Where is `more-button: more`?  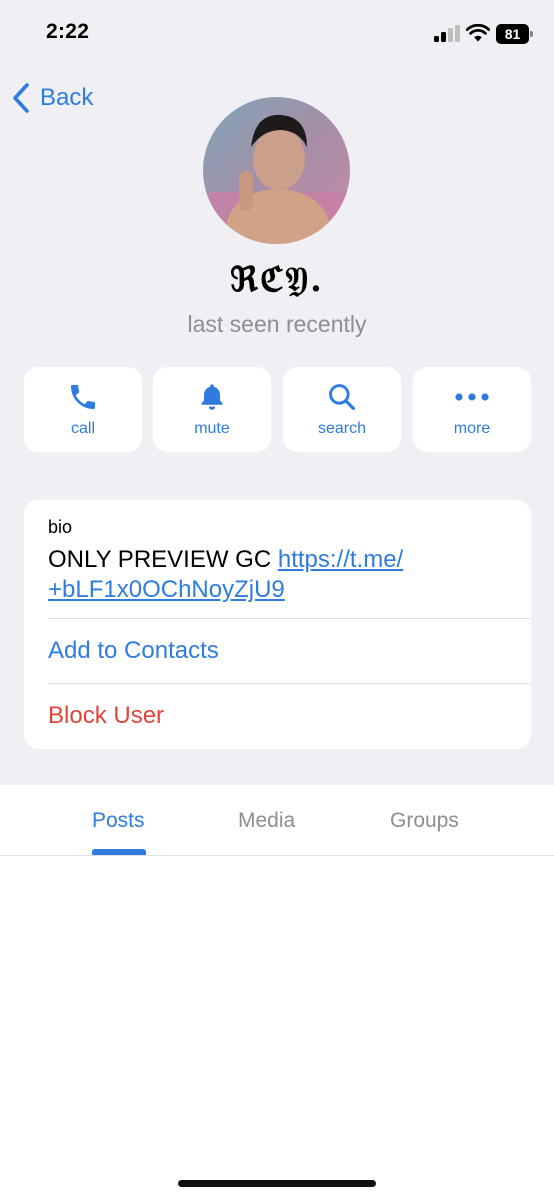
more-button: more is located at coordinates (472, 409).